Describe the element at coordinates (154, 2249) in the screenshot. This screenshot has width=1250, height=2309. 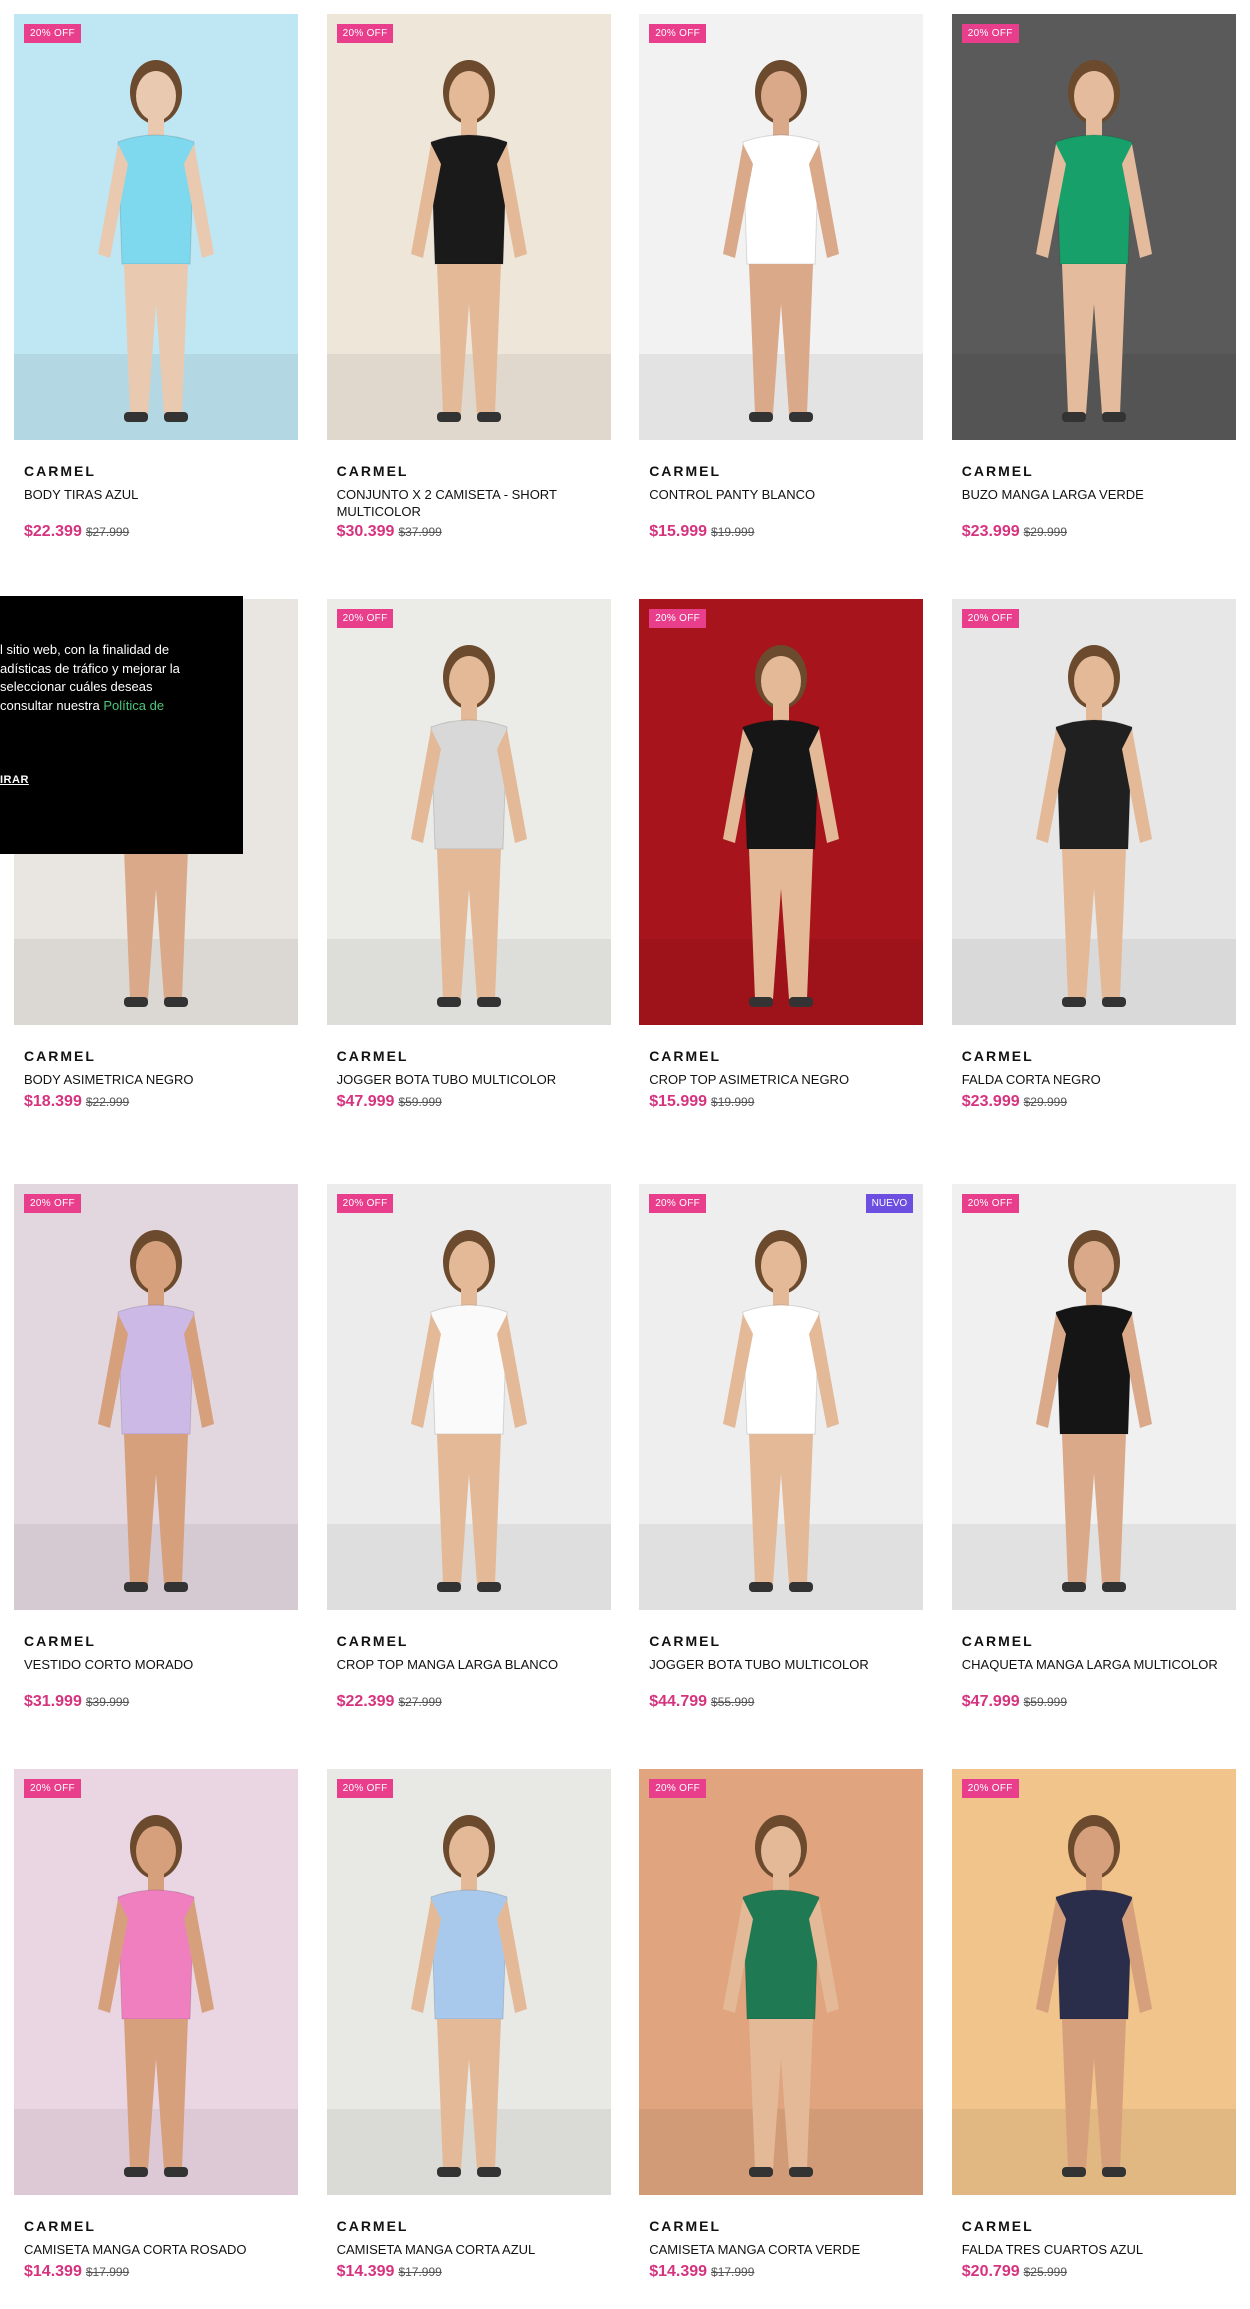
I see `product-name: CAMISETA MANGA CORTA ROSADO` at that location.